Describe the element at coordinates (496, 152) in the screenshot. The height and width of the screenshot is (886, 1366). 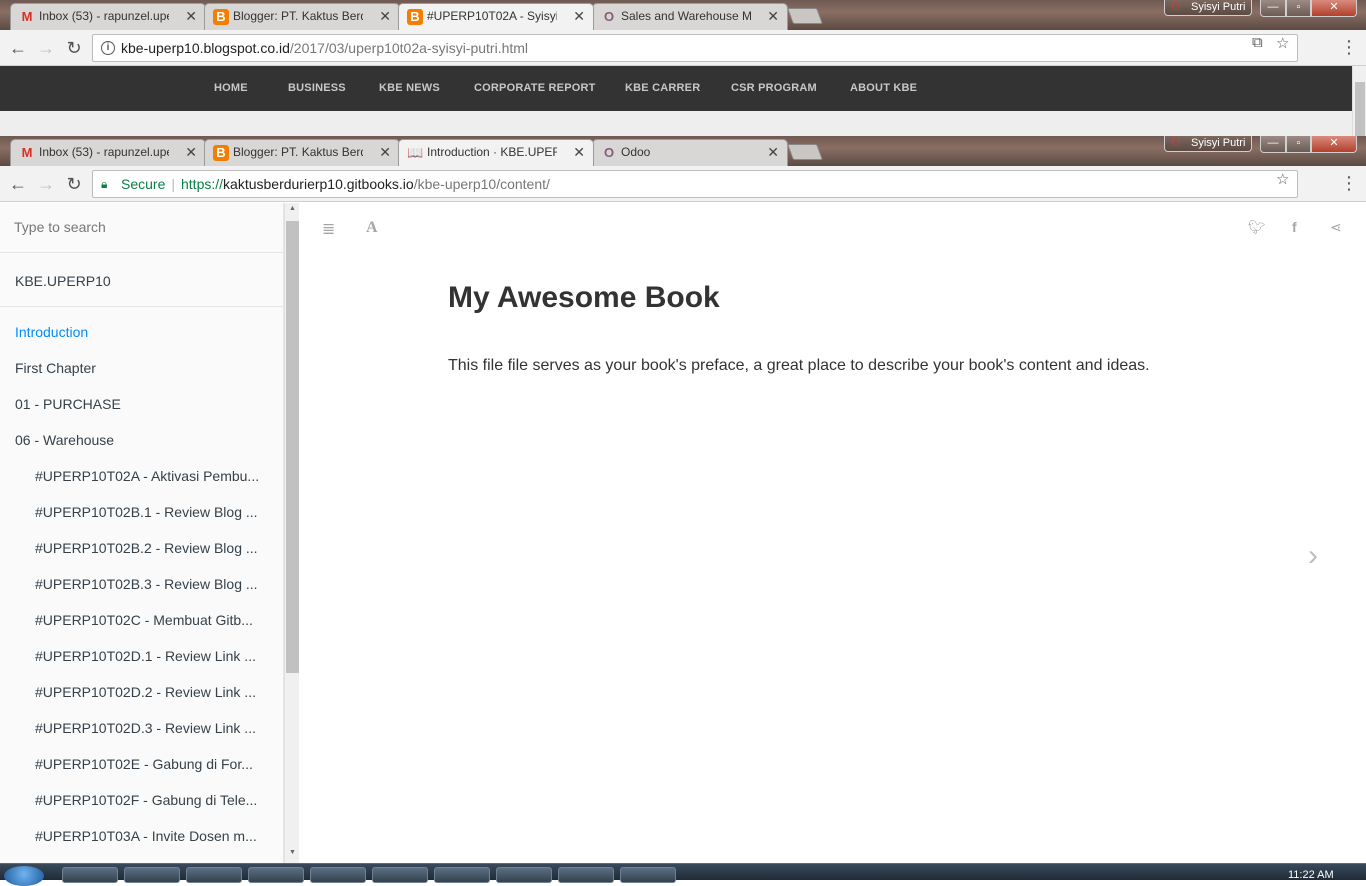
I see `front-tab-introduction: 📖 Introduction · KBE.UPERP ✕` at that location.